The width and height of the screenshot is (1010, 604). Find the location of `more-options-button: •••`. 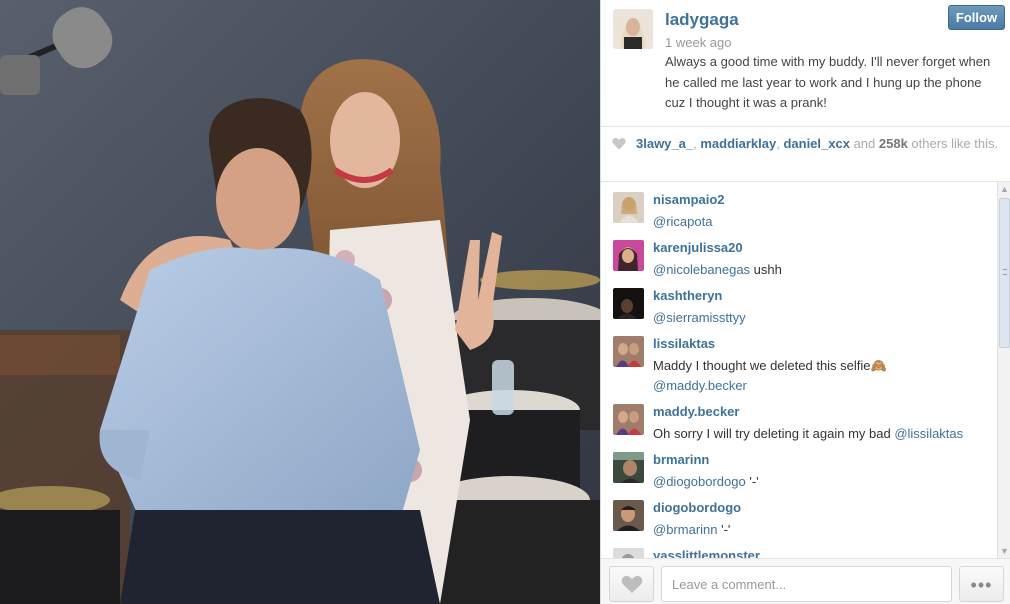

more-options-button: ••• is located at coordinates (981, 584).